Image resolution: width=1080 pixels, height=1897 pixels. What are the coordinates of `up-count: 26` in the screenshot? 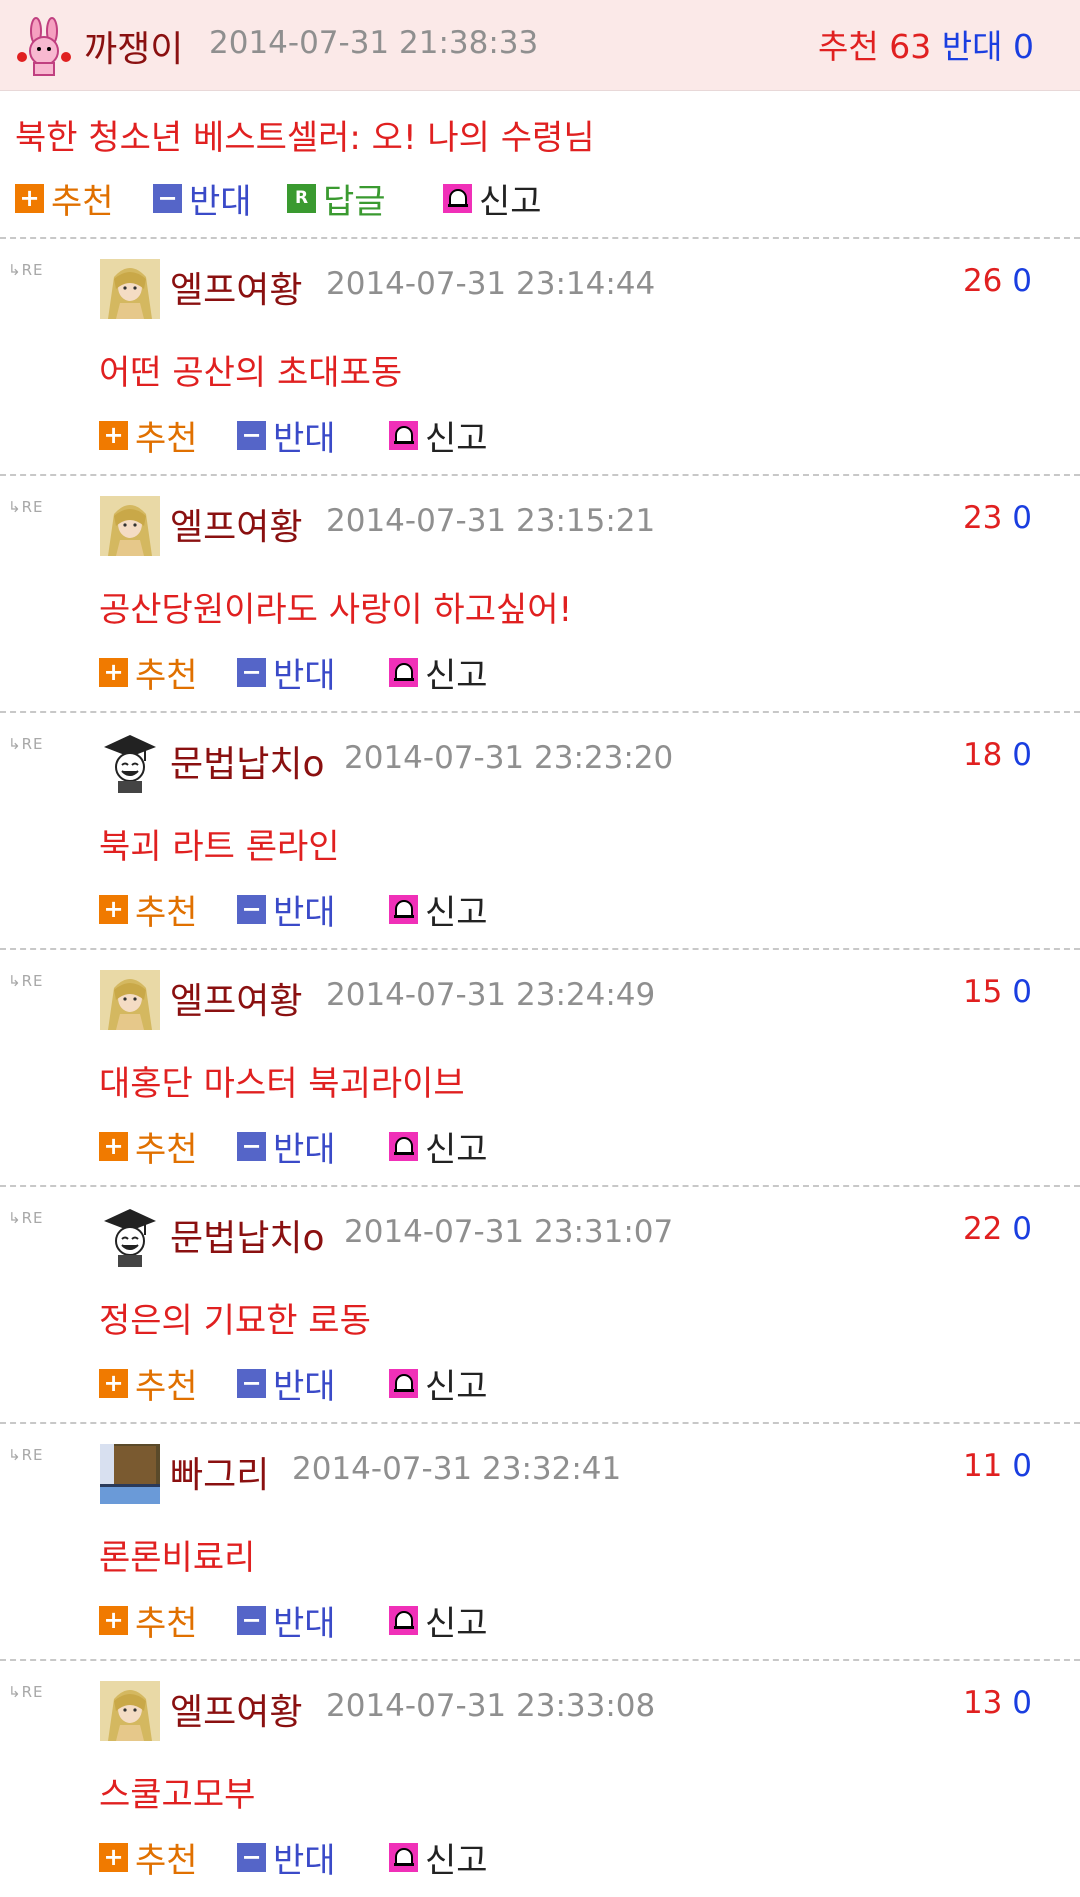 It's located at (982, 281).